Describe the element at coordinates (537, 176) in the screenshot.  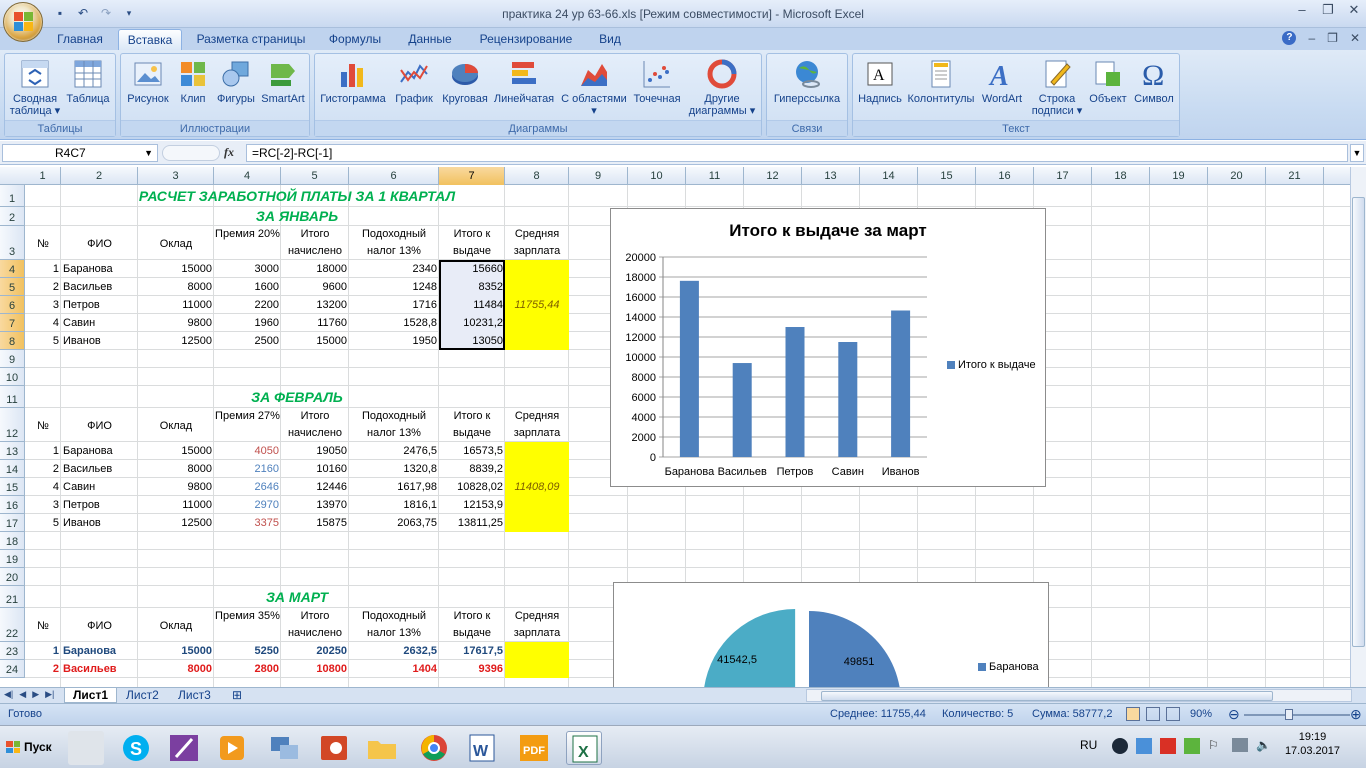
I see `column-header-8: 8` at that location.